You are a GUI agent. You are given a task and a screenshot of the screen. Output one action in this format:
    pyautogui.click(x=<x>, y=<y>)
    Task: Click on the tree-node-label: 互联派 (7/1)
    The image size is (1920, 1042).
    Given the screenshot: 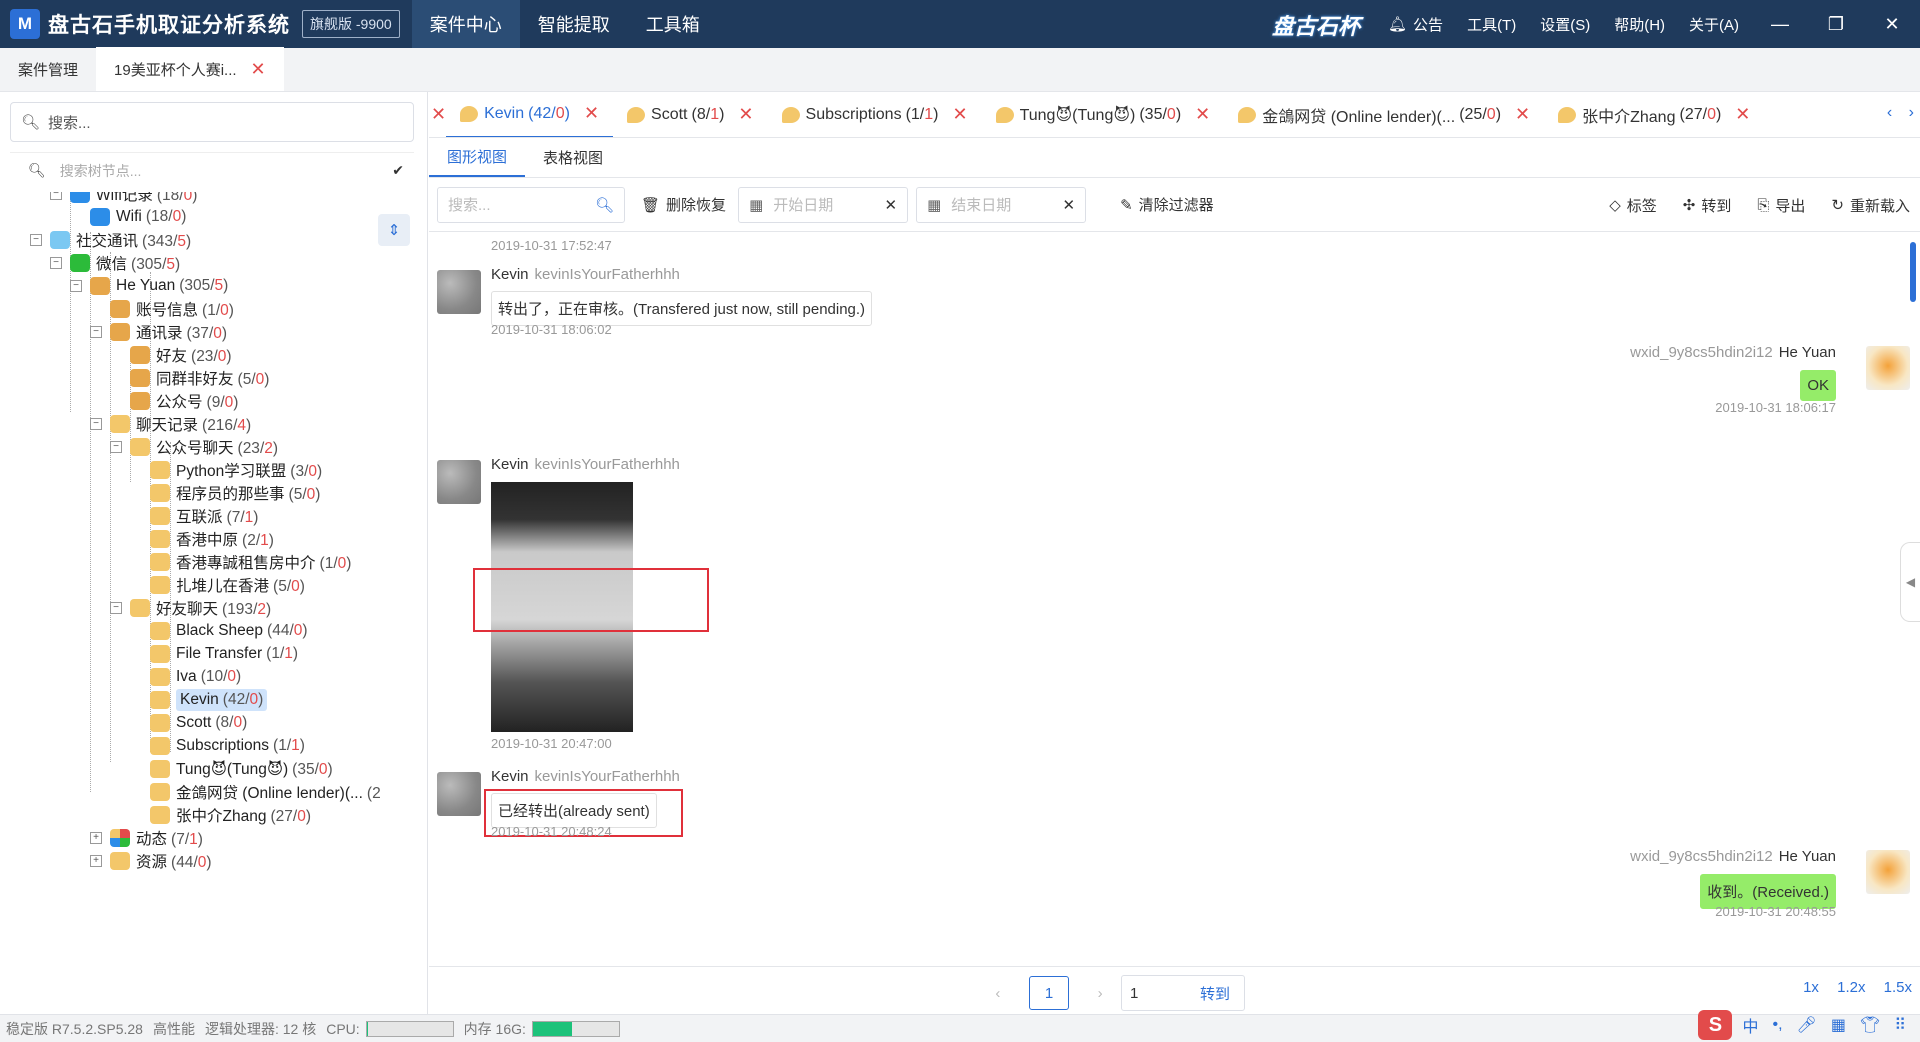 What is the action you would take?
    pyautogui.click(x=217, y=517)
    